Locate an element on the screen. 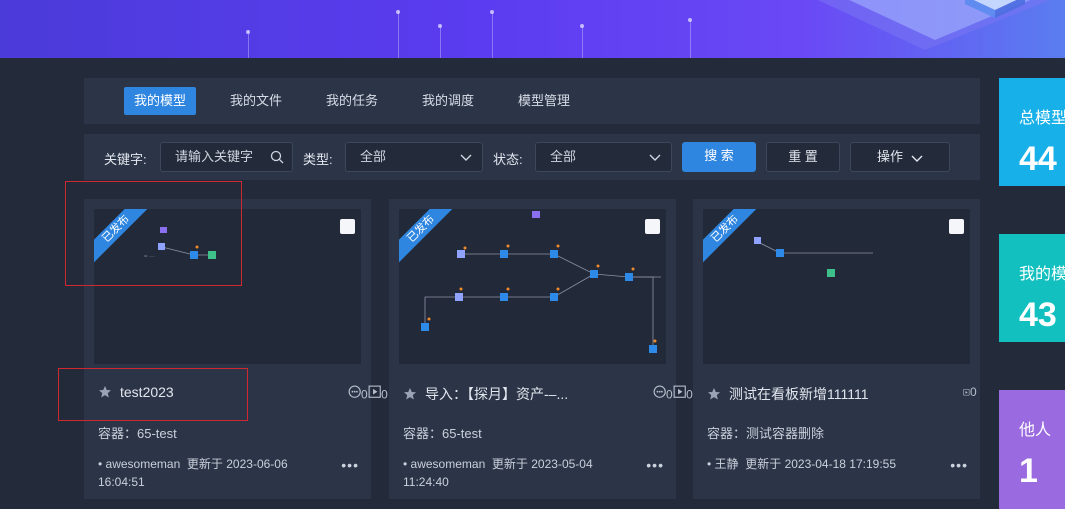 This screenshot has height=509, width=1065. card-meta: • 王静 更新于 2023-04-18 17:19:55 is located at coordinates (801, 464).